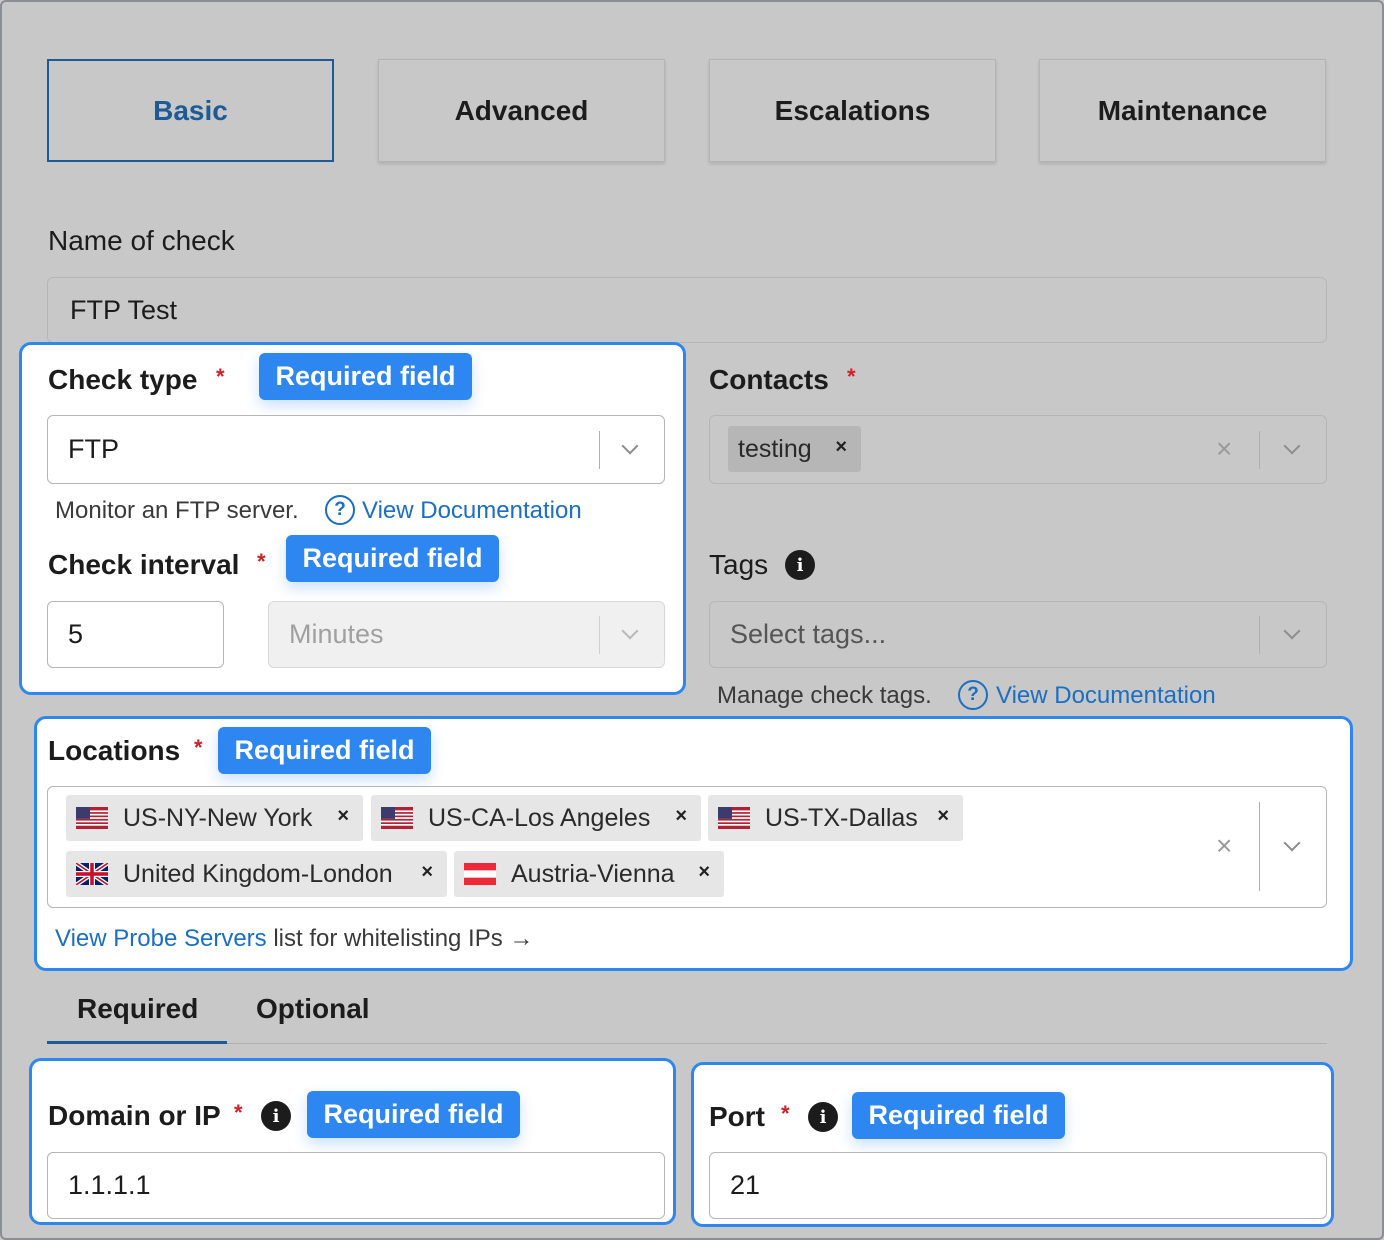  I want to click on contact-chip: testing ×, so click(794, 449).